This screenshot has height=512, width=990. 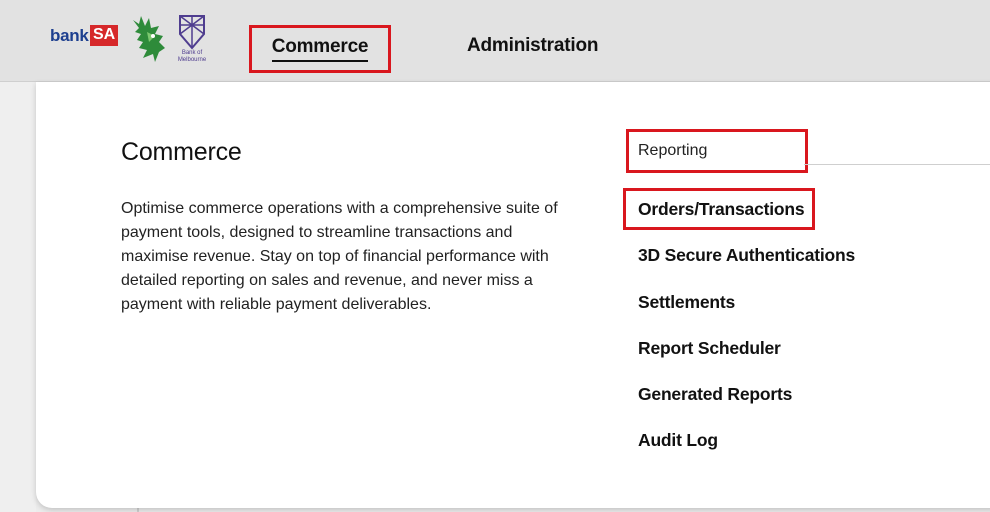 I want to click on banksa-logo-badge: SA, so click(x=104, y=35).